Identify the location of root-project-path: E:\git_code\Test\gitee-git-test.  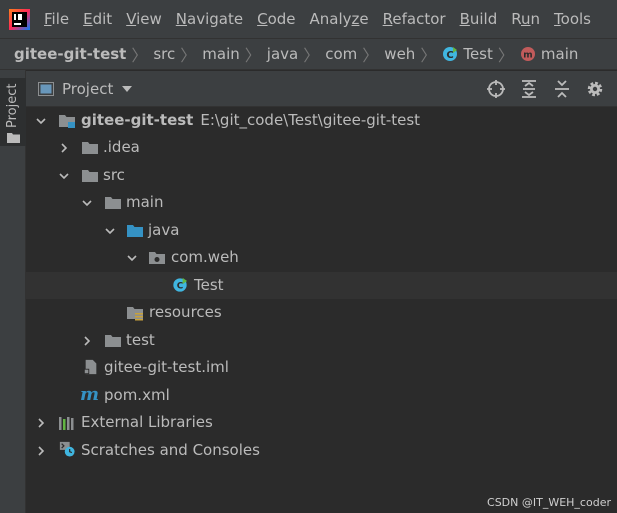
(310, 120).